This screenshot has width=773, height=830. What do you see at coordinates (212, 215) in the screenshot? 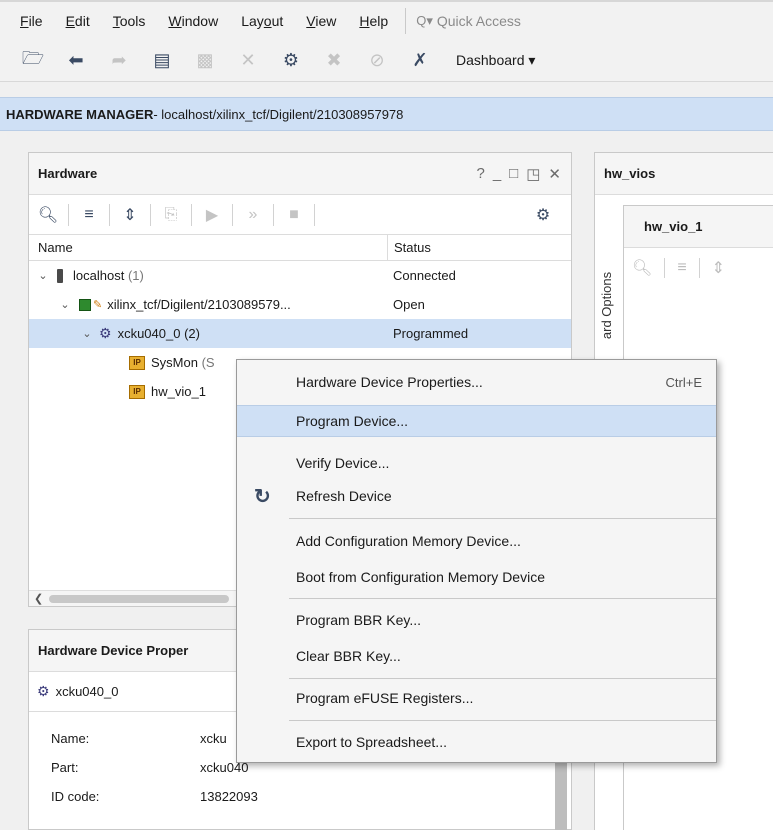
I see `run-icon: ▶` at bounding box center [212, 215].